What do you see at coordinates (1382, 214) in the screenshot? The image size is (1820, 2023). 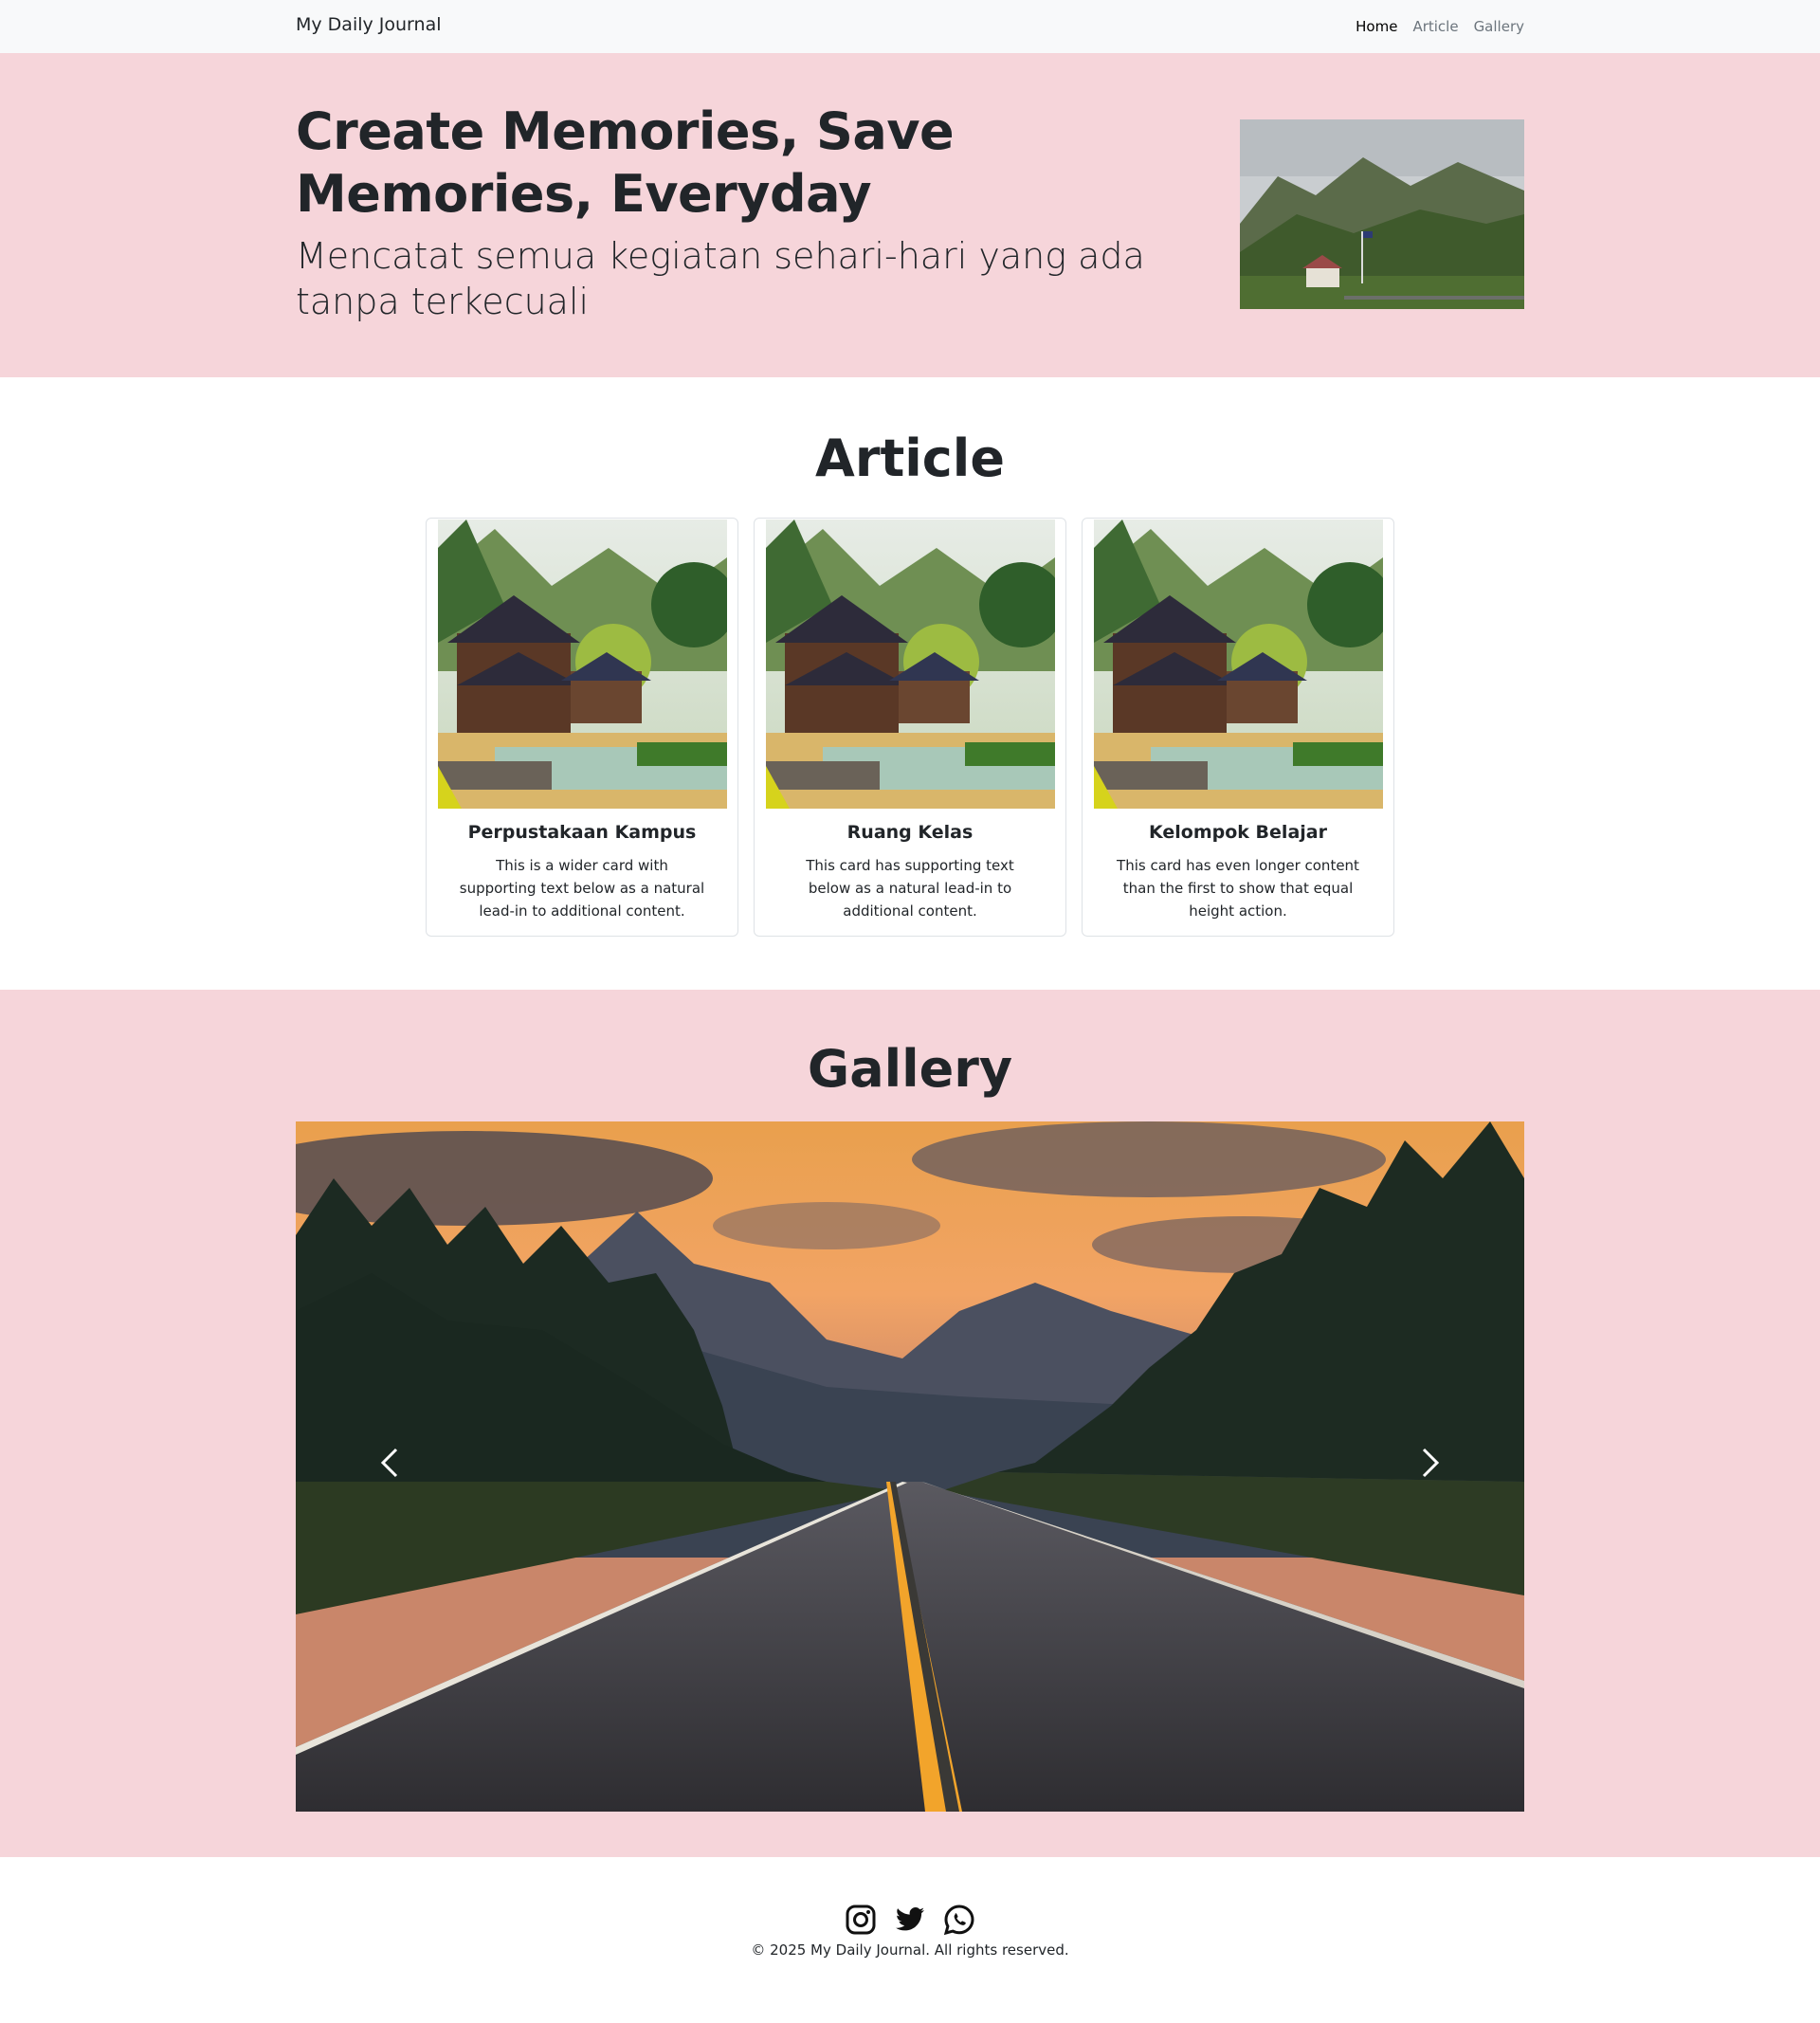 I see `hero-image` at bounding box center [1382, 214].